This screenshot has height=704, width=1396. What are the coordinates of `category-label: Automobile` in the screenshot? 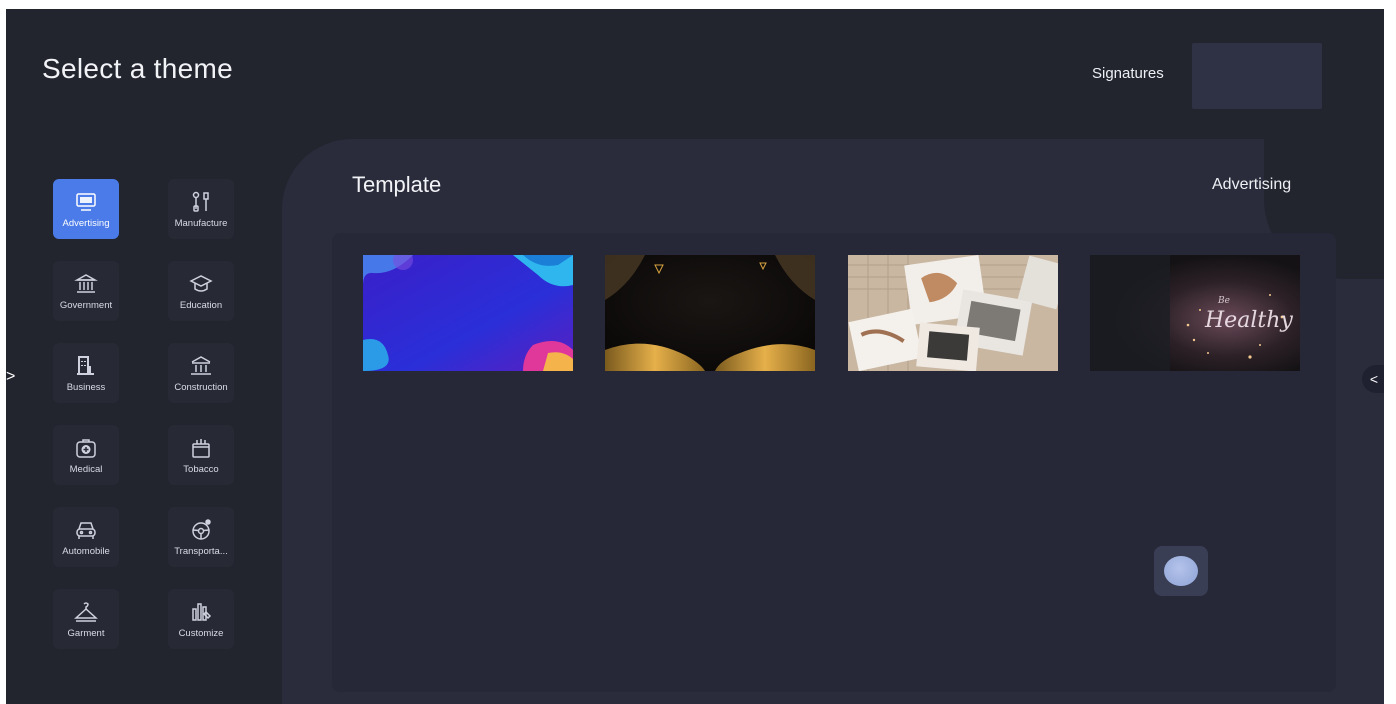 It's located at (86, 551).